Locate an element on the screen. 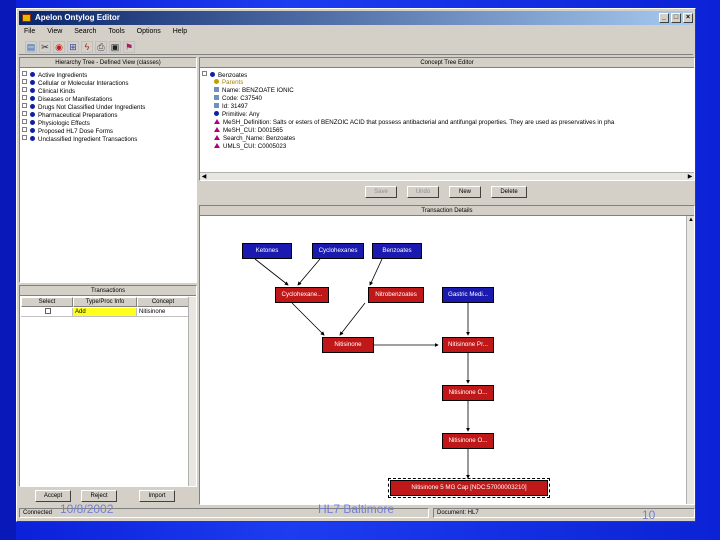 This screenshot has height=540, width=720. hierarchy-header: Hierarchy Tree - Defined View (classes) is located at coordinates (108, 63).